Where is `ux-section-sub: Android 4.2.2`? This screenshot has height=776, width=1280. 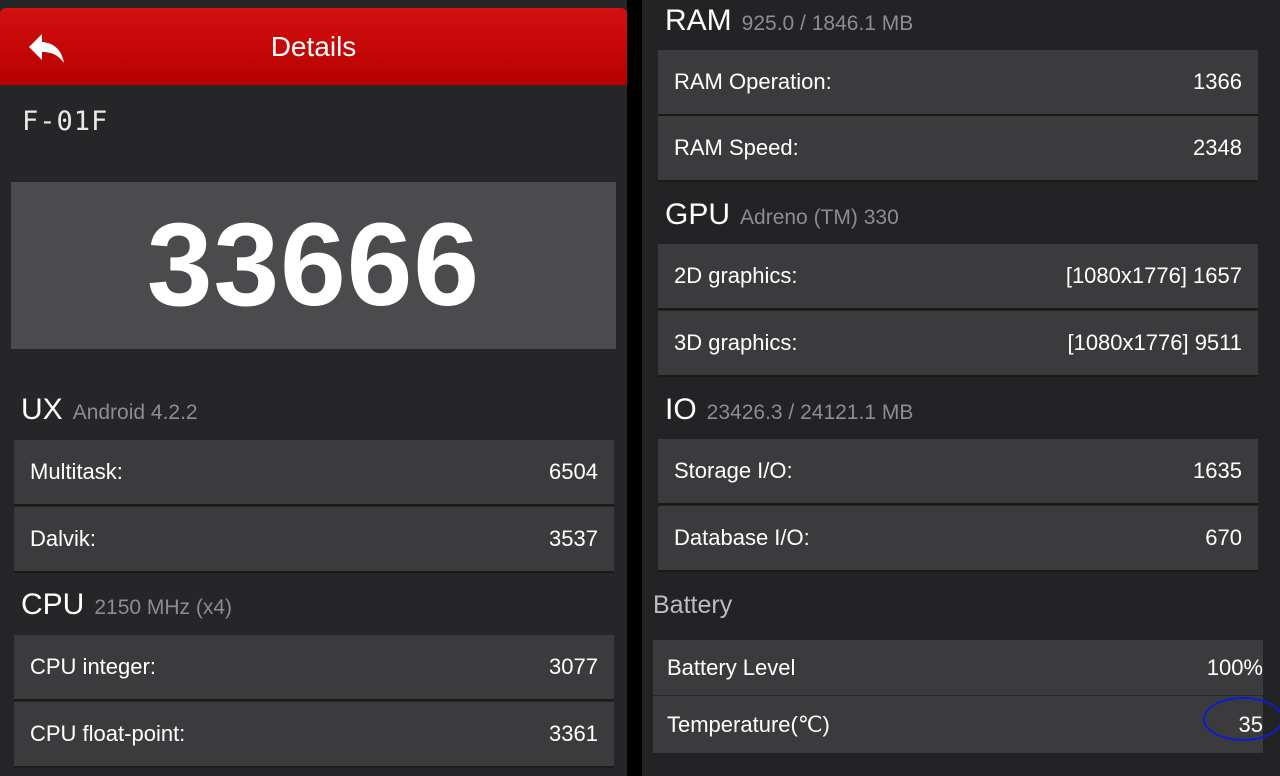 ux-section-sub: Android 4.2.2 is located at coordinates (135, 412).